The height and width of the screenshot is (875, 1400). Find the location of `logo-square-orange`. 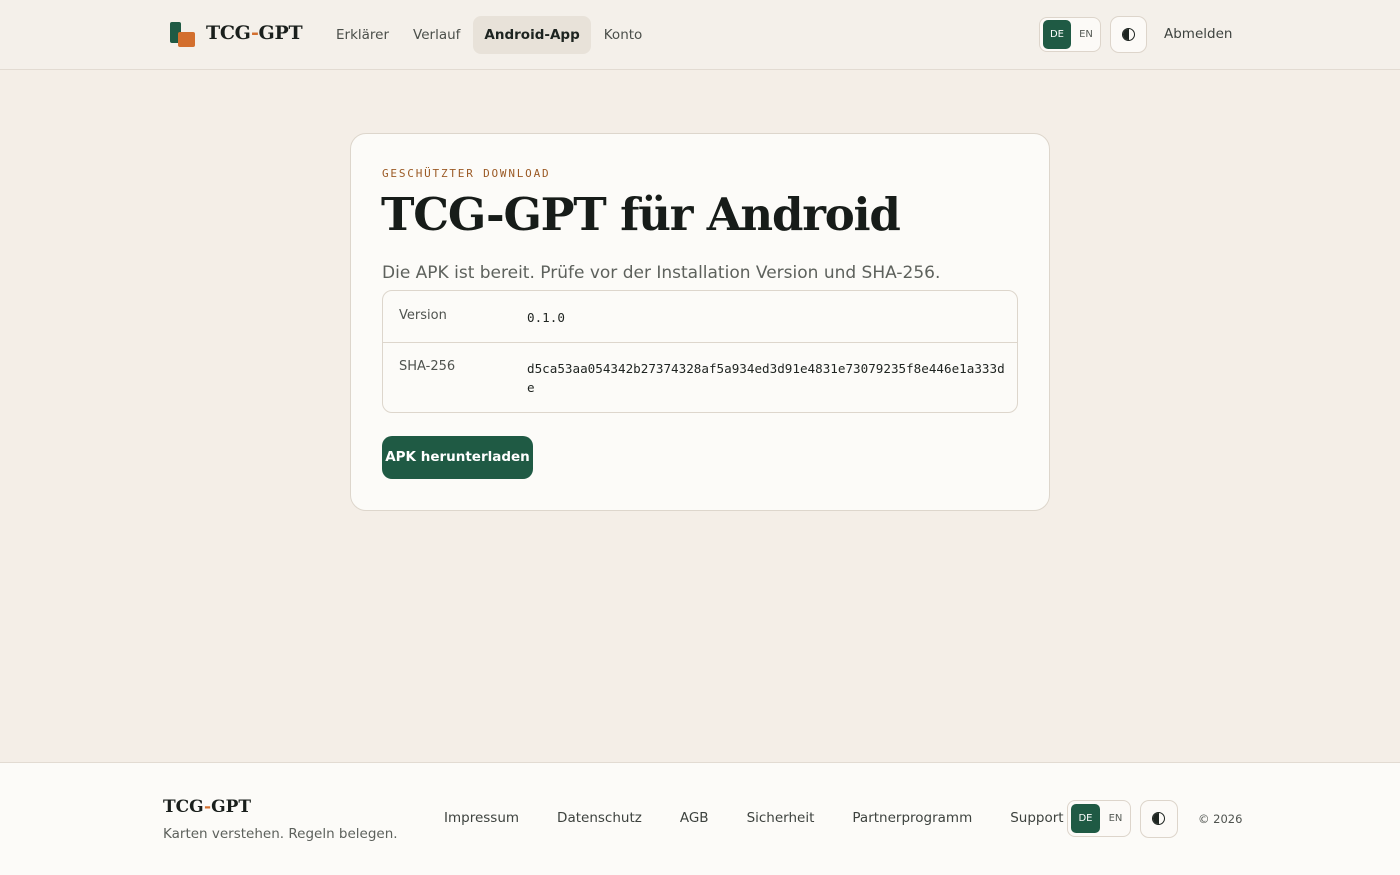

logo-square-orange is located at coordinates (186, 39).